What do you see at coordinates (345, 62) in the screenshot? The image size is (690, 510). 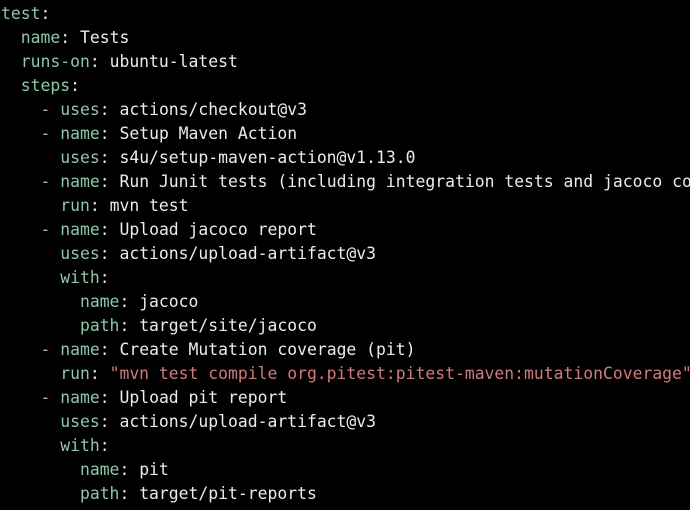 I see `code-line: runs-on: ubuntu-latest` at bounding box center [345, 62].